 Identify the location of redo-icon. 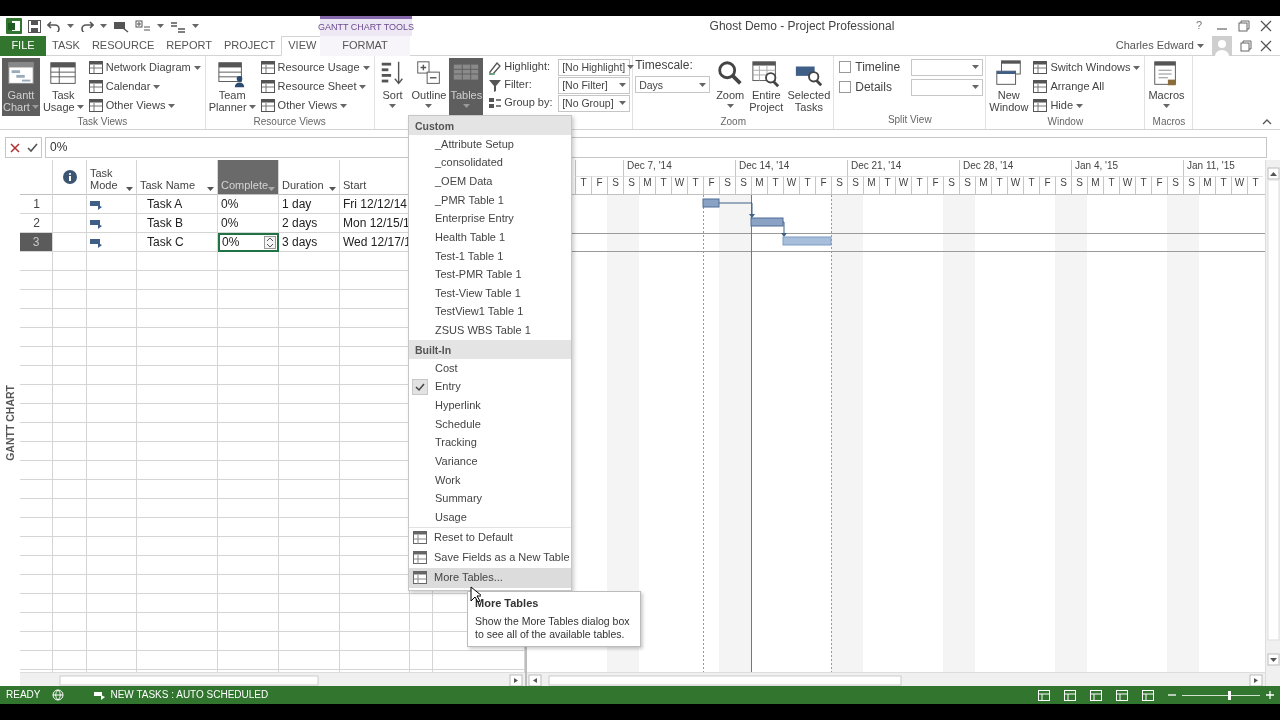
(87, 26).